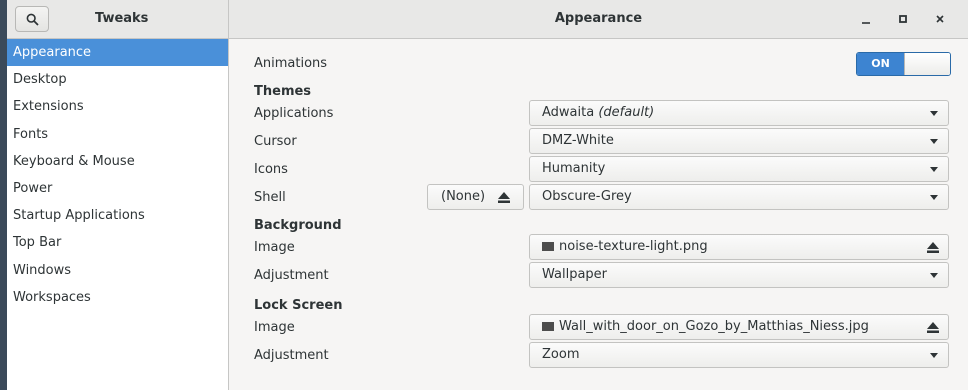 The height and width of the screenshot is (390, 968). Describe the element at coordinates (294, 113) in the screenshot. I see `applications-label: Applications` at that location.